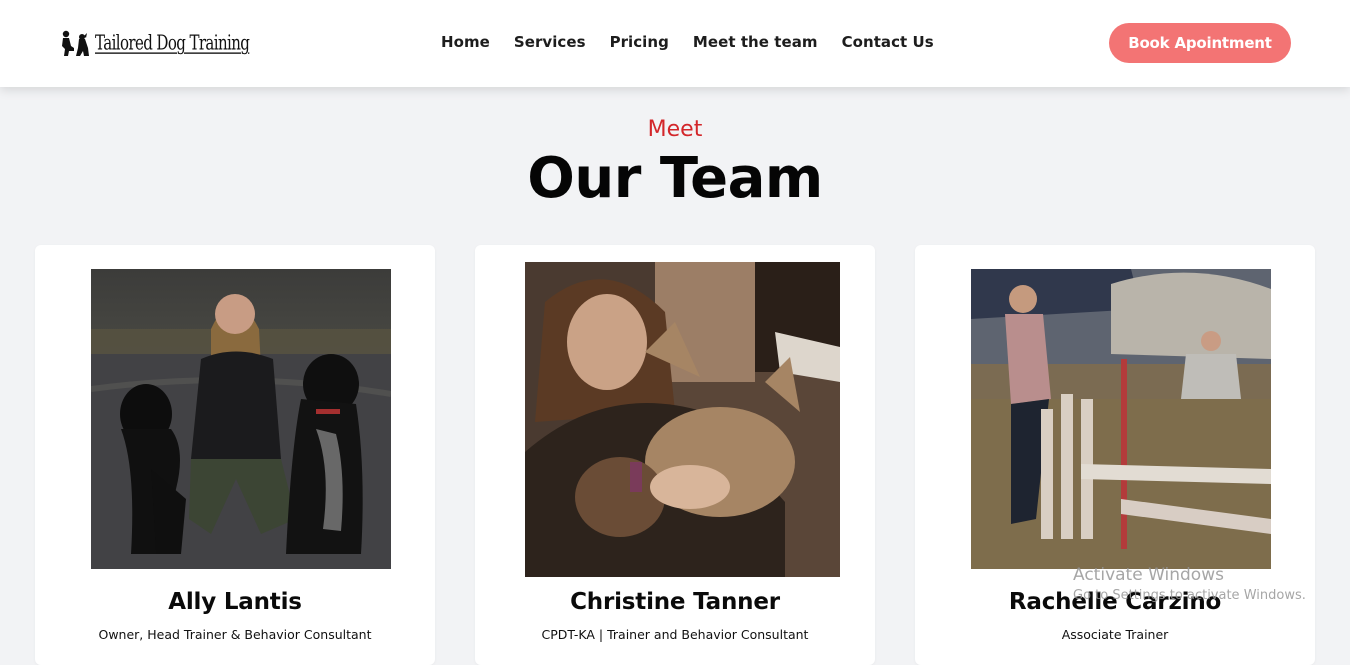 Image resolution: width=1350 pixels, height=665 pixels. Describe the element at coordinates (682, 419) in the screenshot. I see `team-photo-christine-tanner` at that location.